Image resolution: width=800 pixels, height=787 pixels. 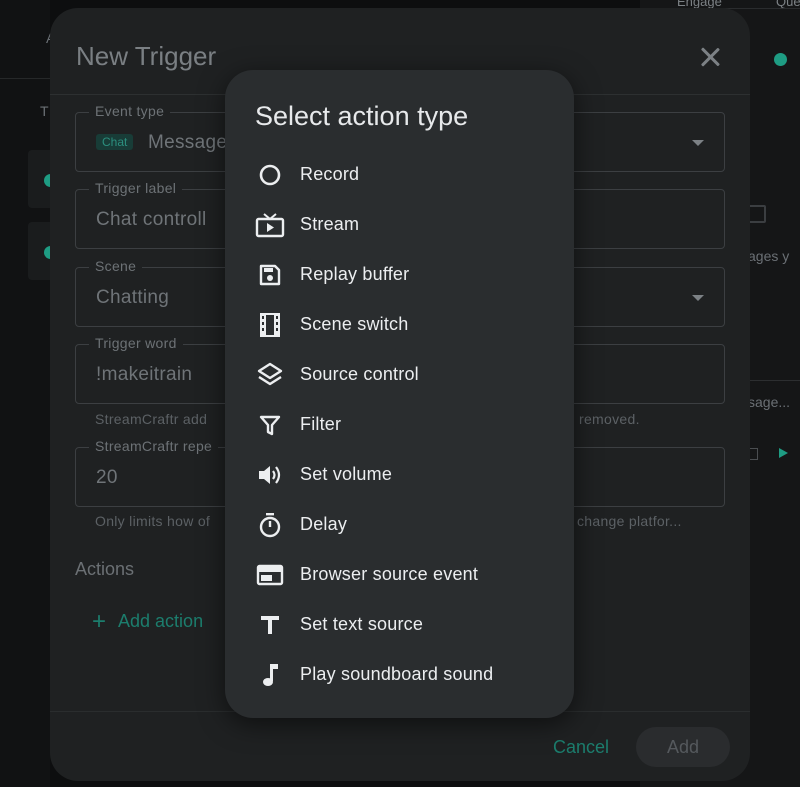 What do you see at coordinates (399, 175) in the screenshot?
I see `menu-item-record: Record` at bounding box center [399, 175].